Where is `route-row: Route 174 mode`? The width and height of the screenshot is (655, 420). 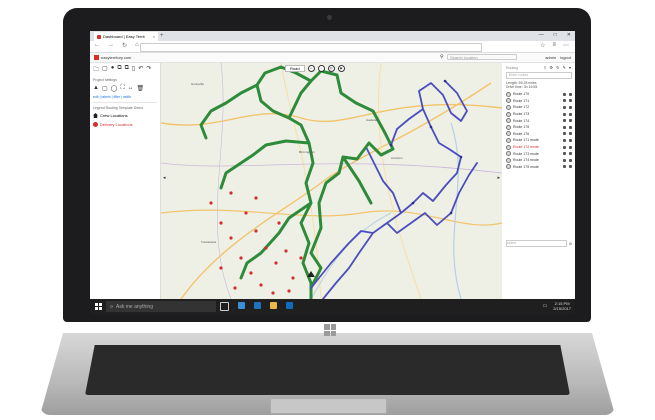 route-row: Route 174 mode is located at coordinates (539, 160).